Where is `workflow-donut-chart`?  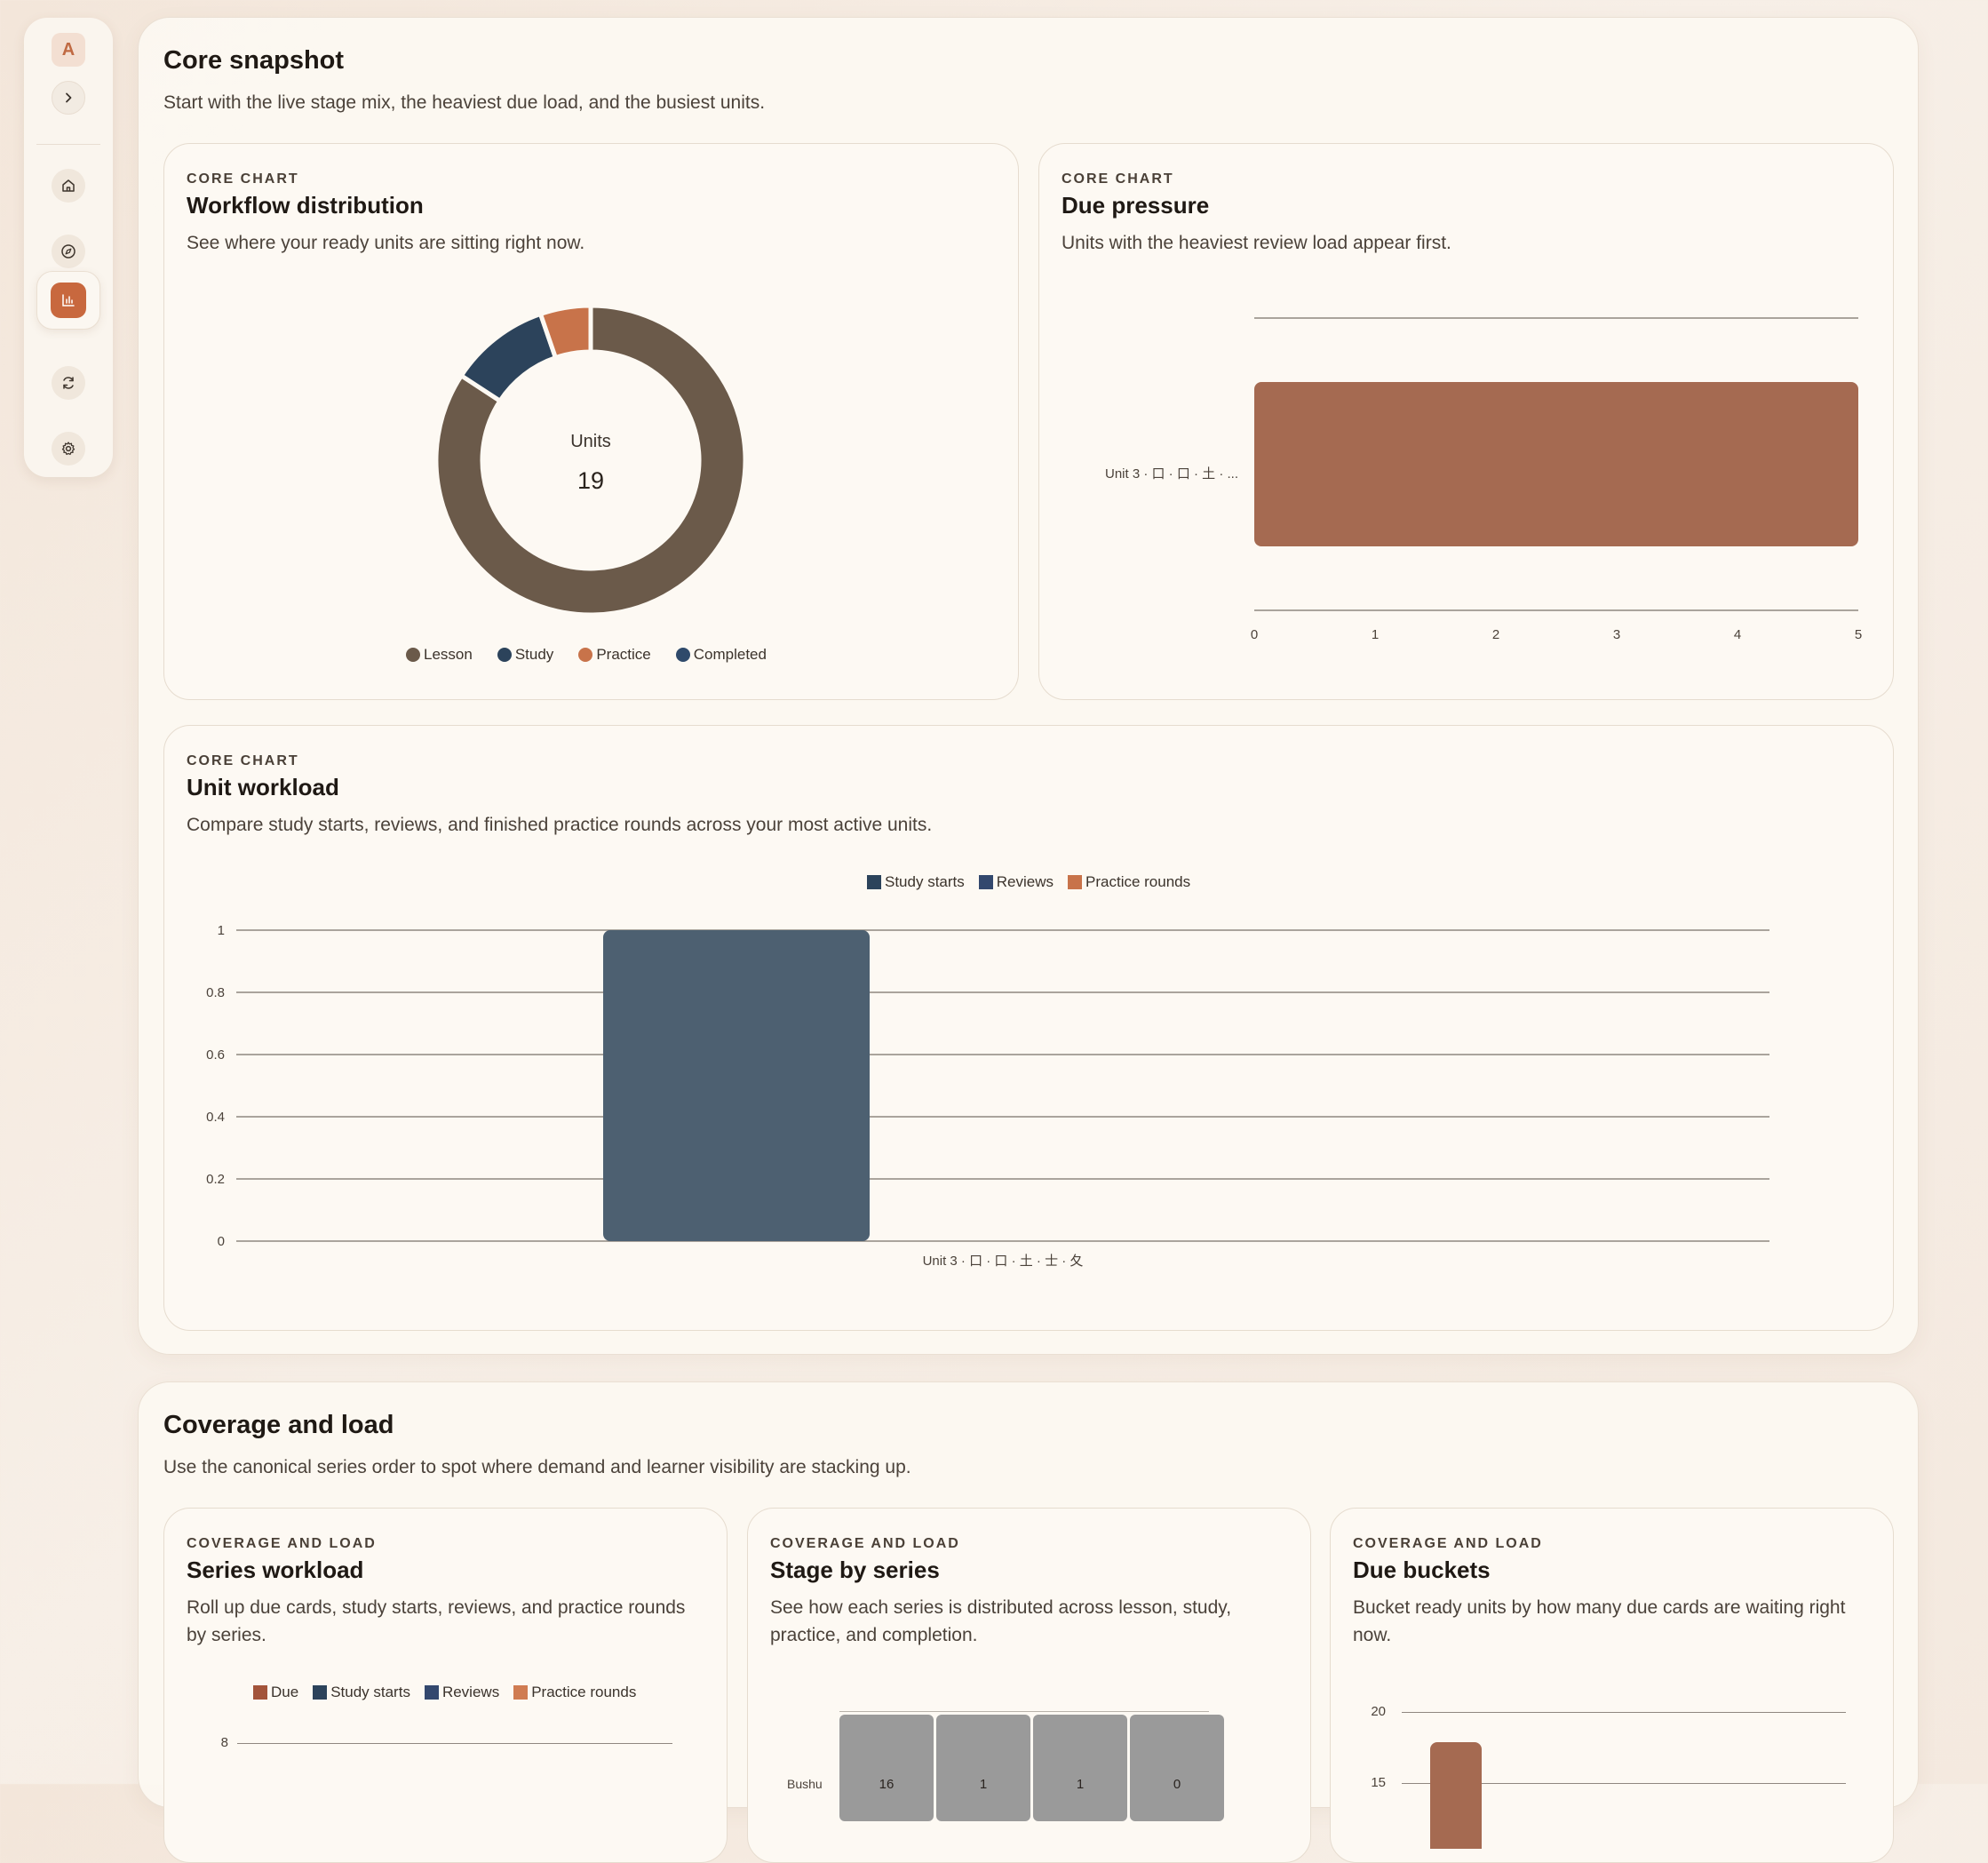 workflow-donut-chart is located at coordinates (590, 460).